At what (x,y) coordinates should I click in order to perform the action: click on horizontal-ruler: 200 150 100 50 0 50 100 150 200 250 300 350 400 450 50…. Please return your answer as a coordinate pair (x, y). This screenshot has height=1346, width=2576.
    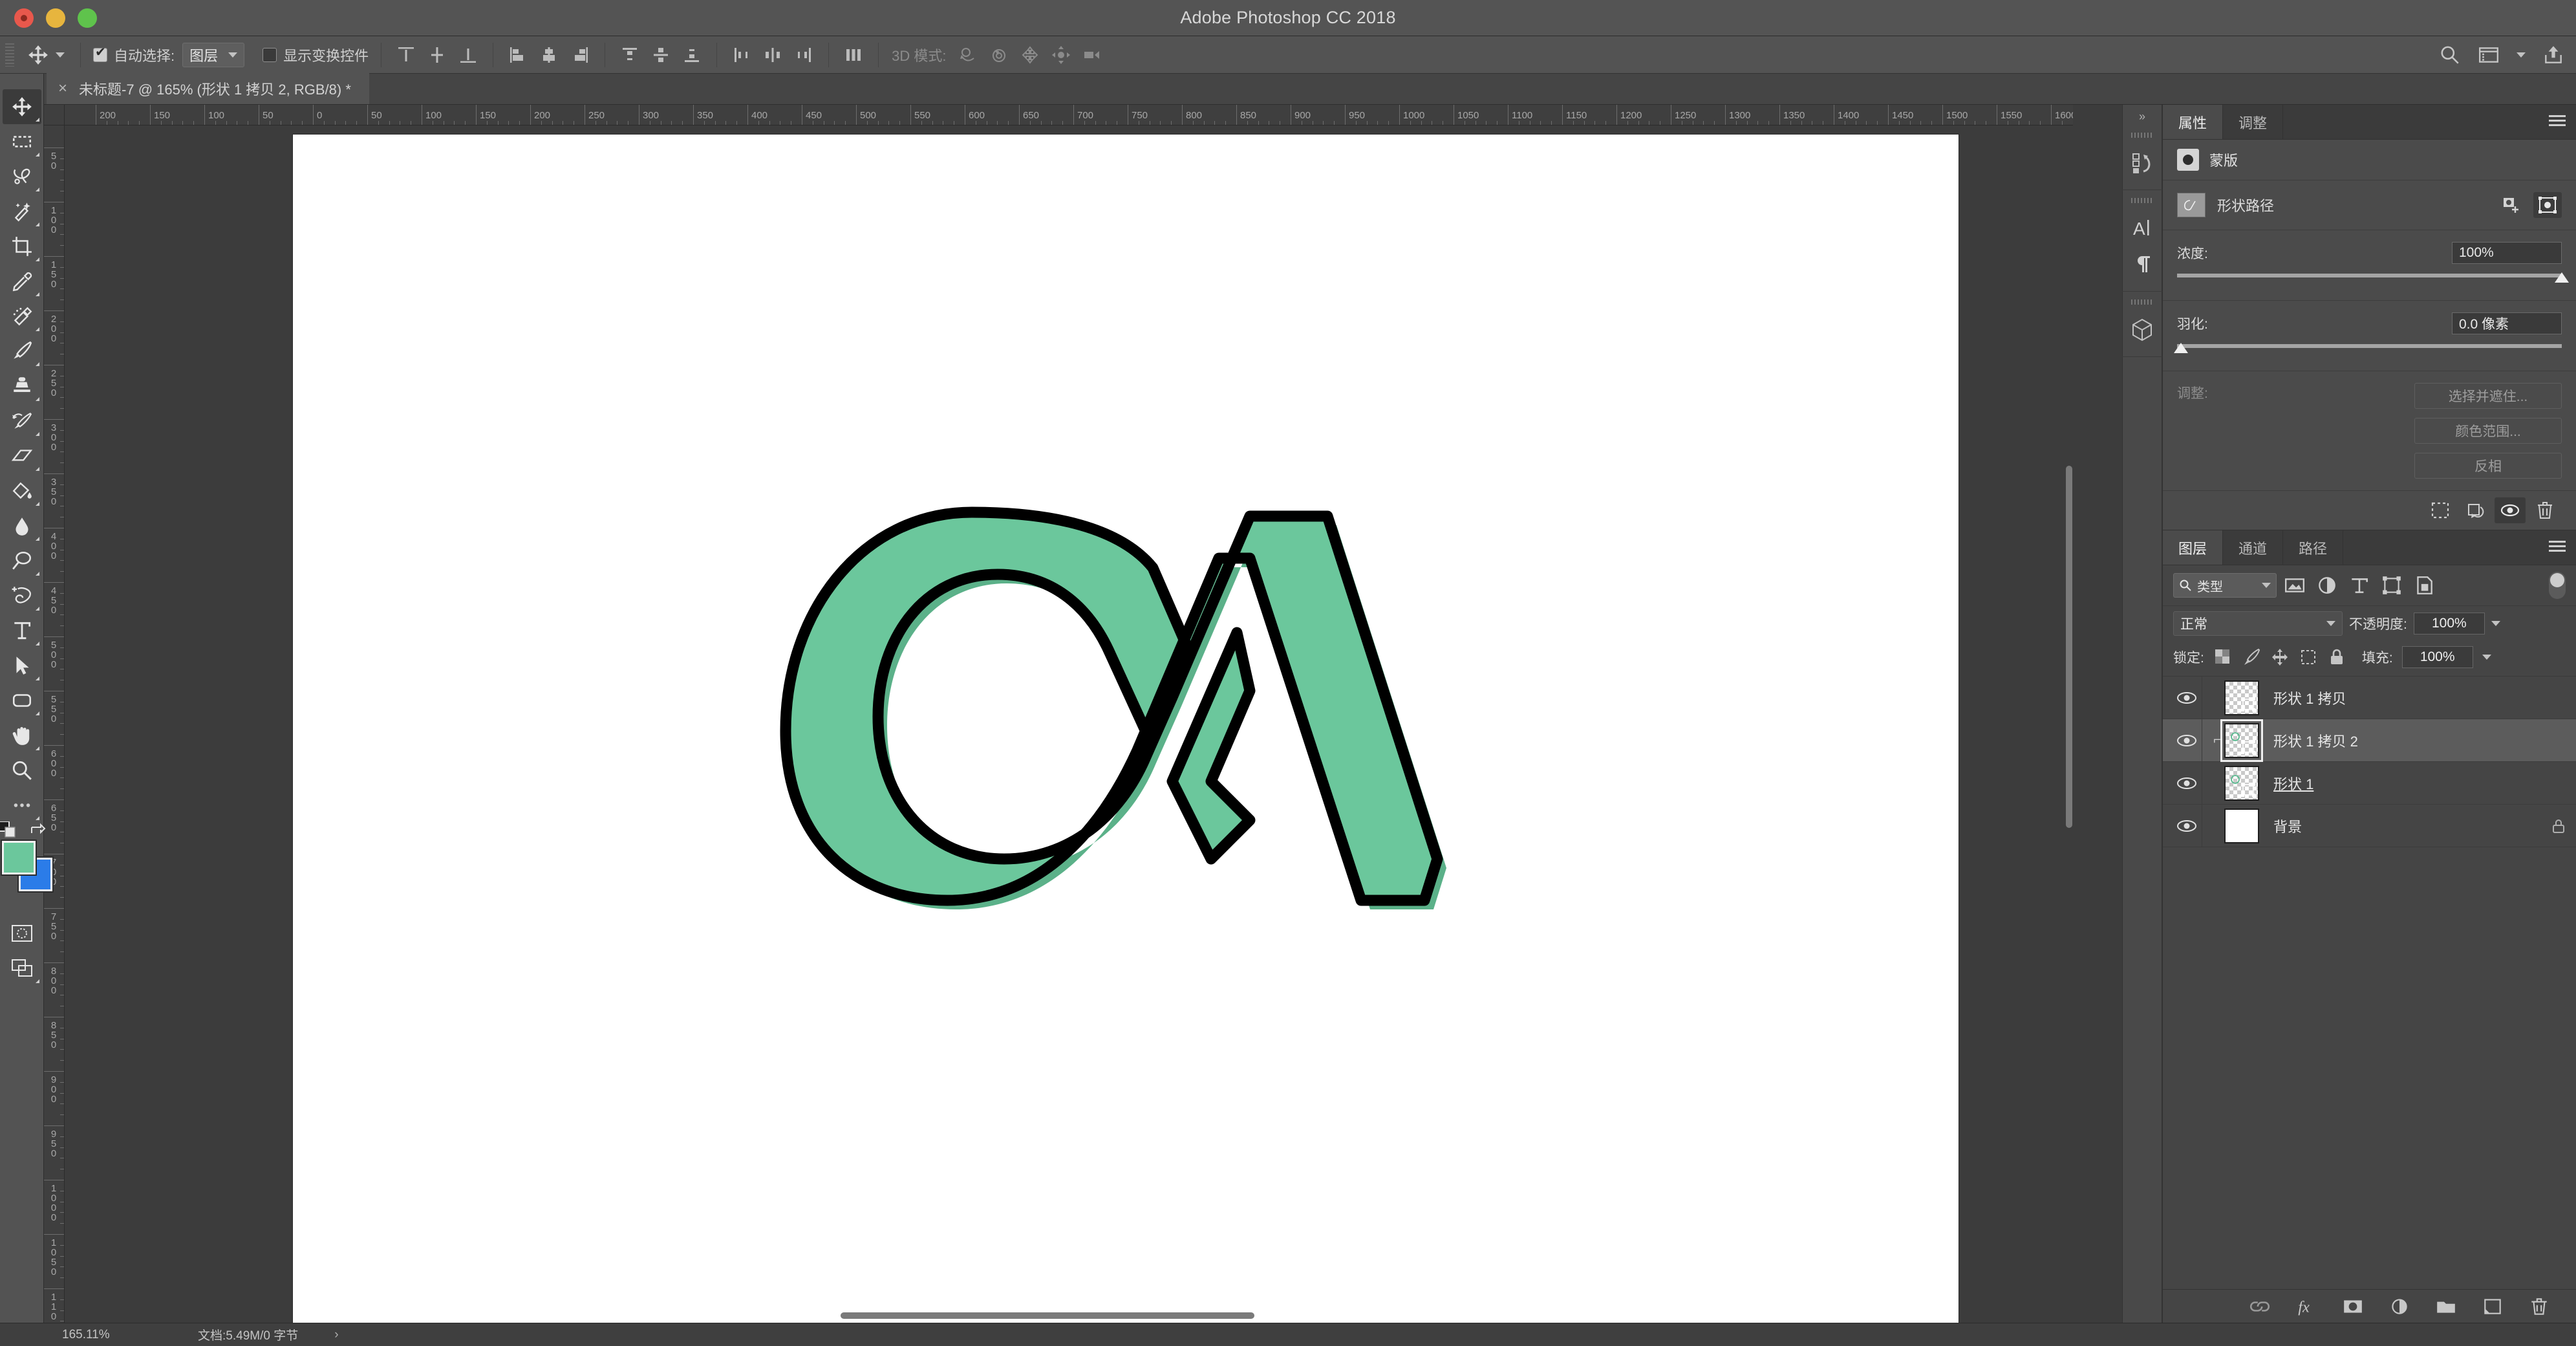
    Looking at the image, I should click on (1069, 115).